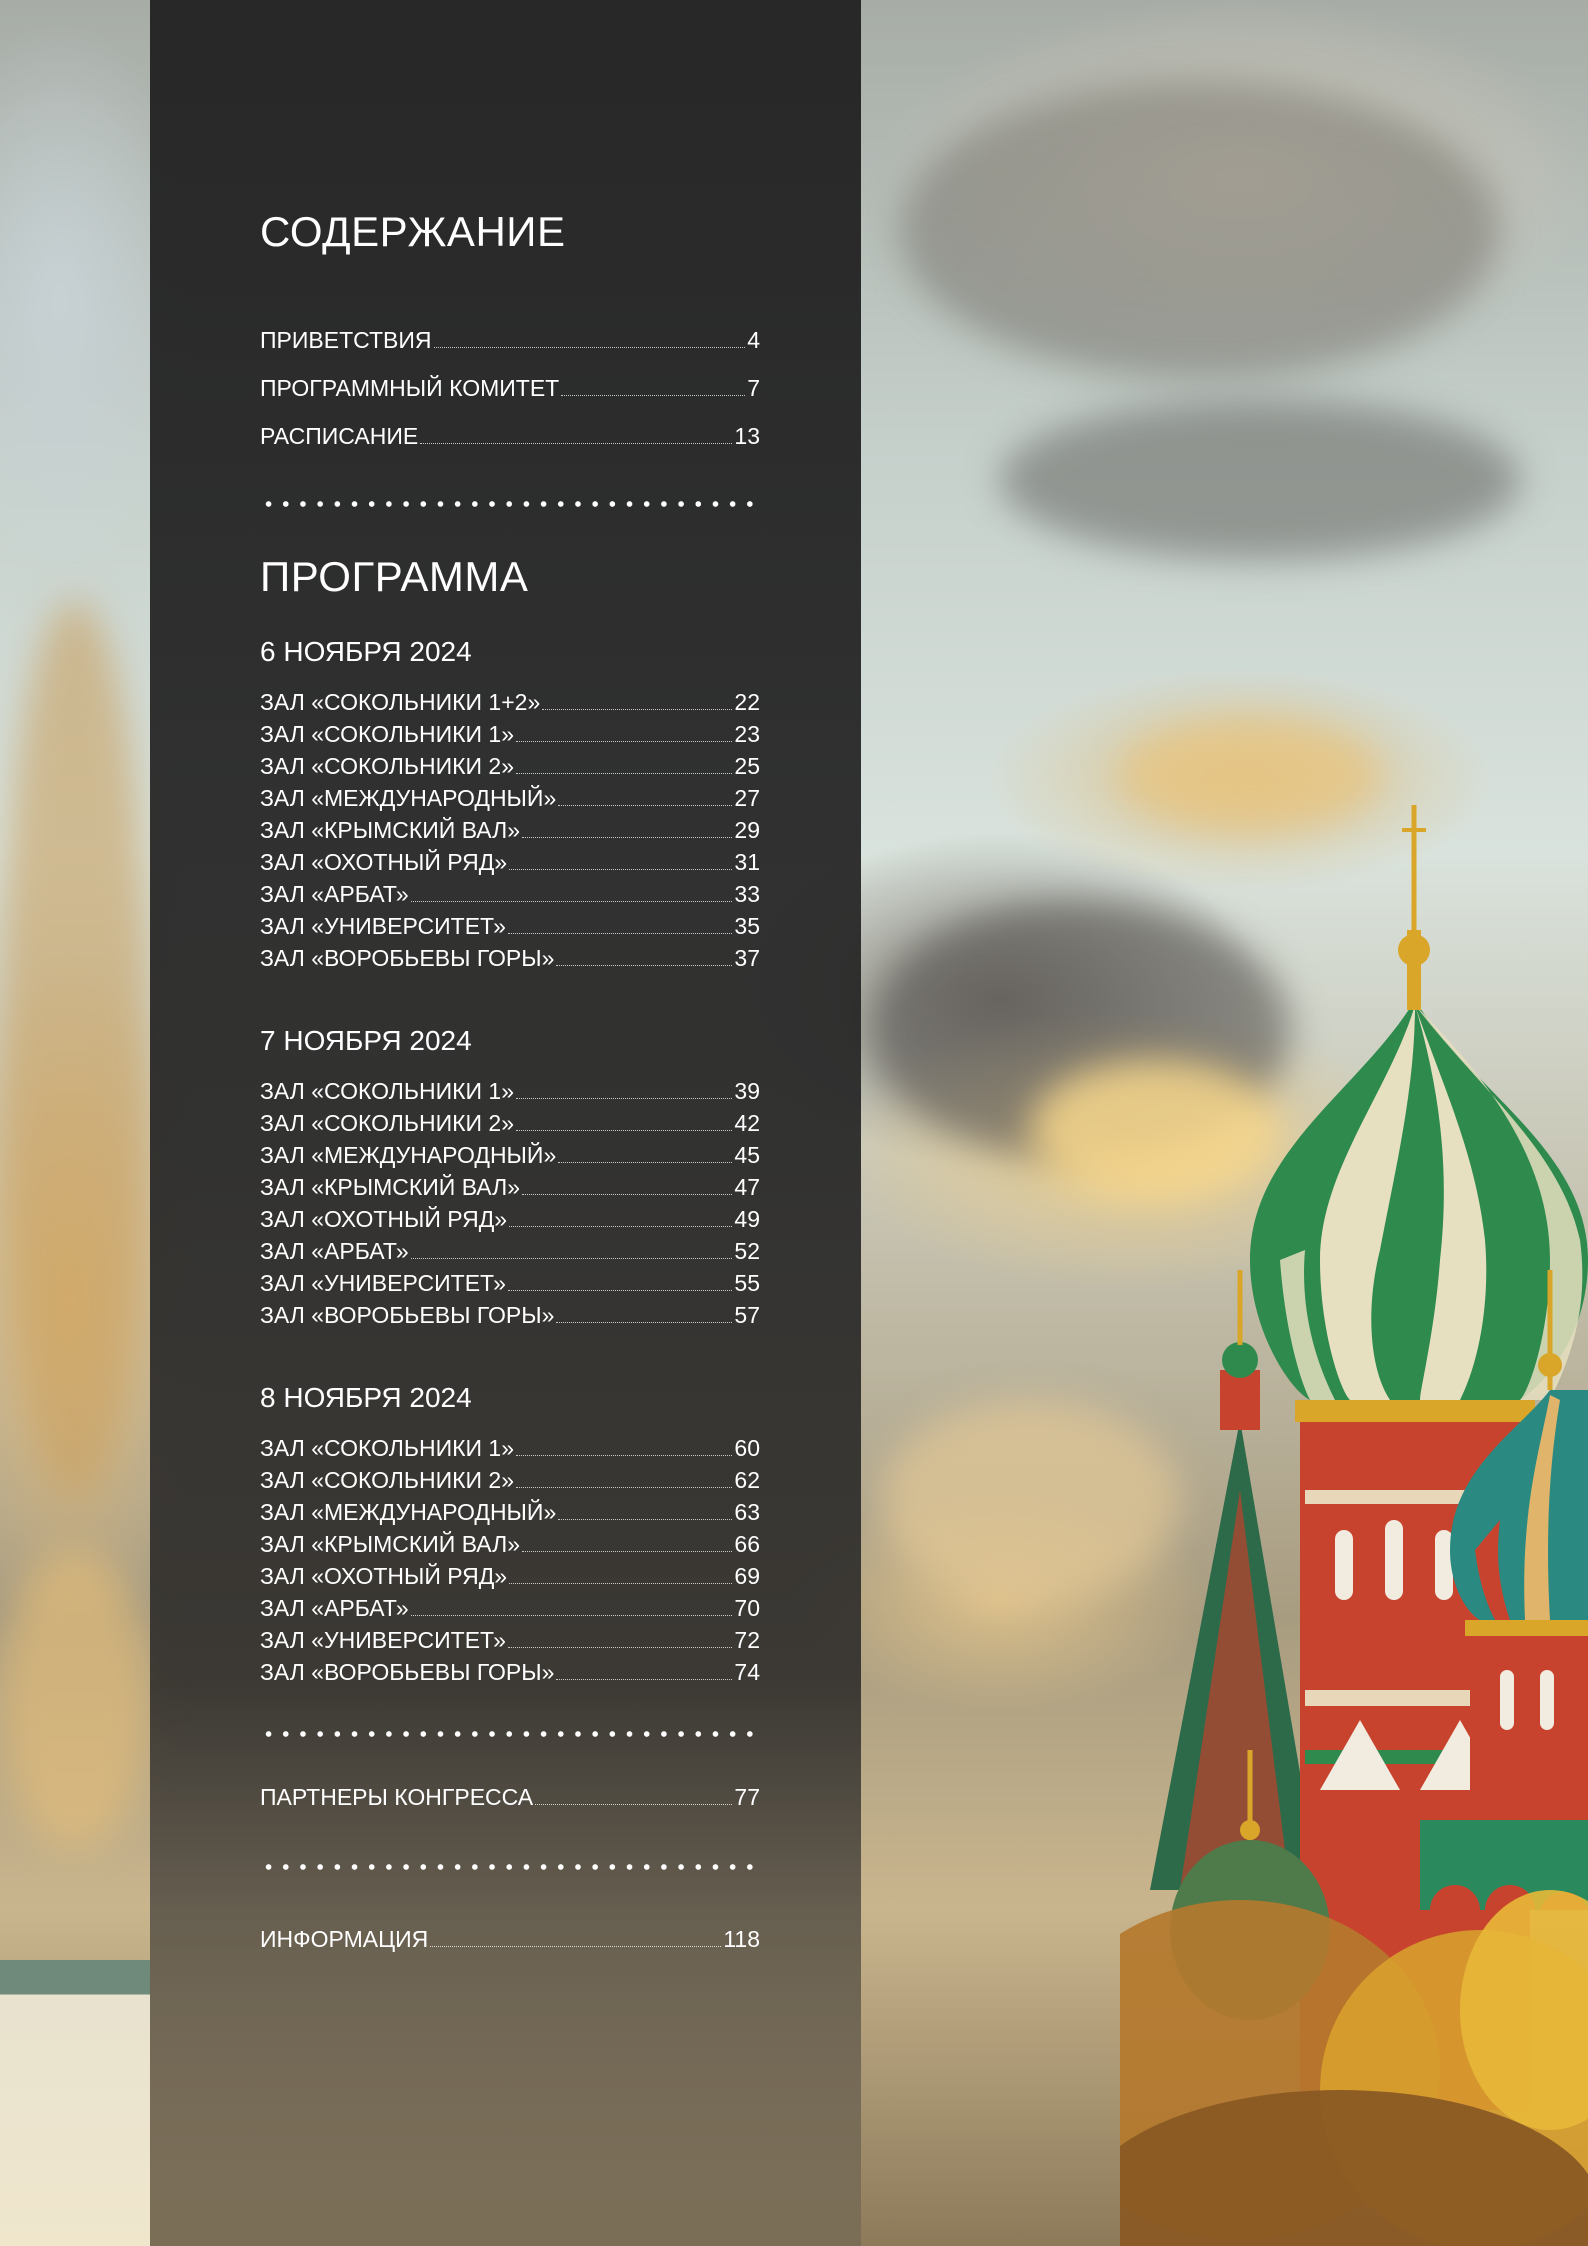 The width and height of the screenshot is (1588, 2246). Describe the element at coordinates (510, 1512) in the screenshot. I see `toc-row-hall: ЗАЛ «МЕЖДУНАРОДНЫЙ» 63` at that location.